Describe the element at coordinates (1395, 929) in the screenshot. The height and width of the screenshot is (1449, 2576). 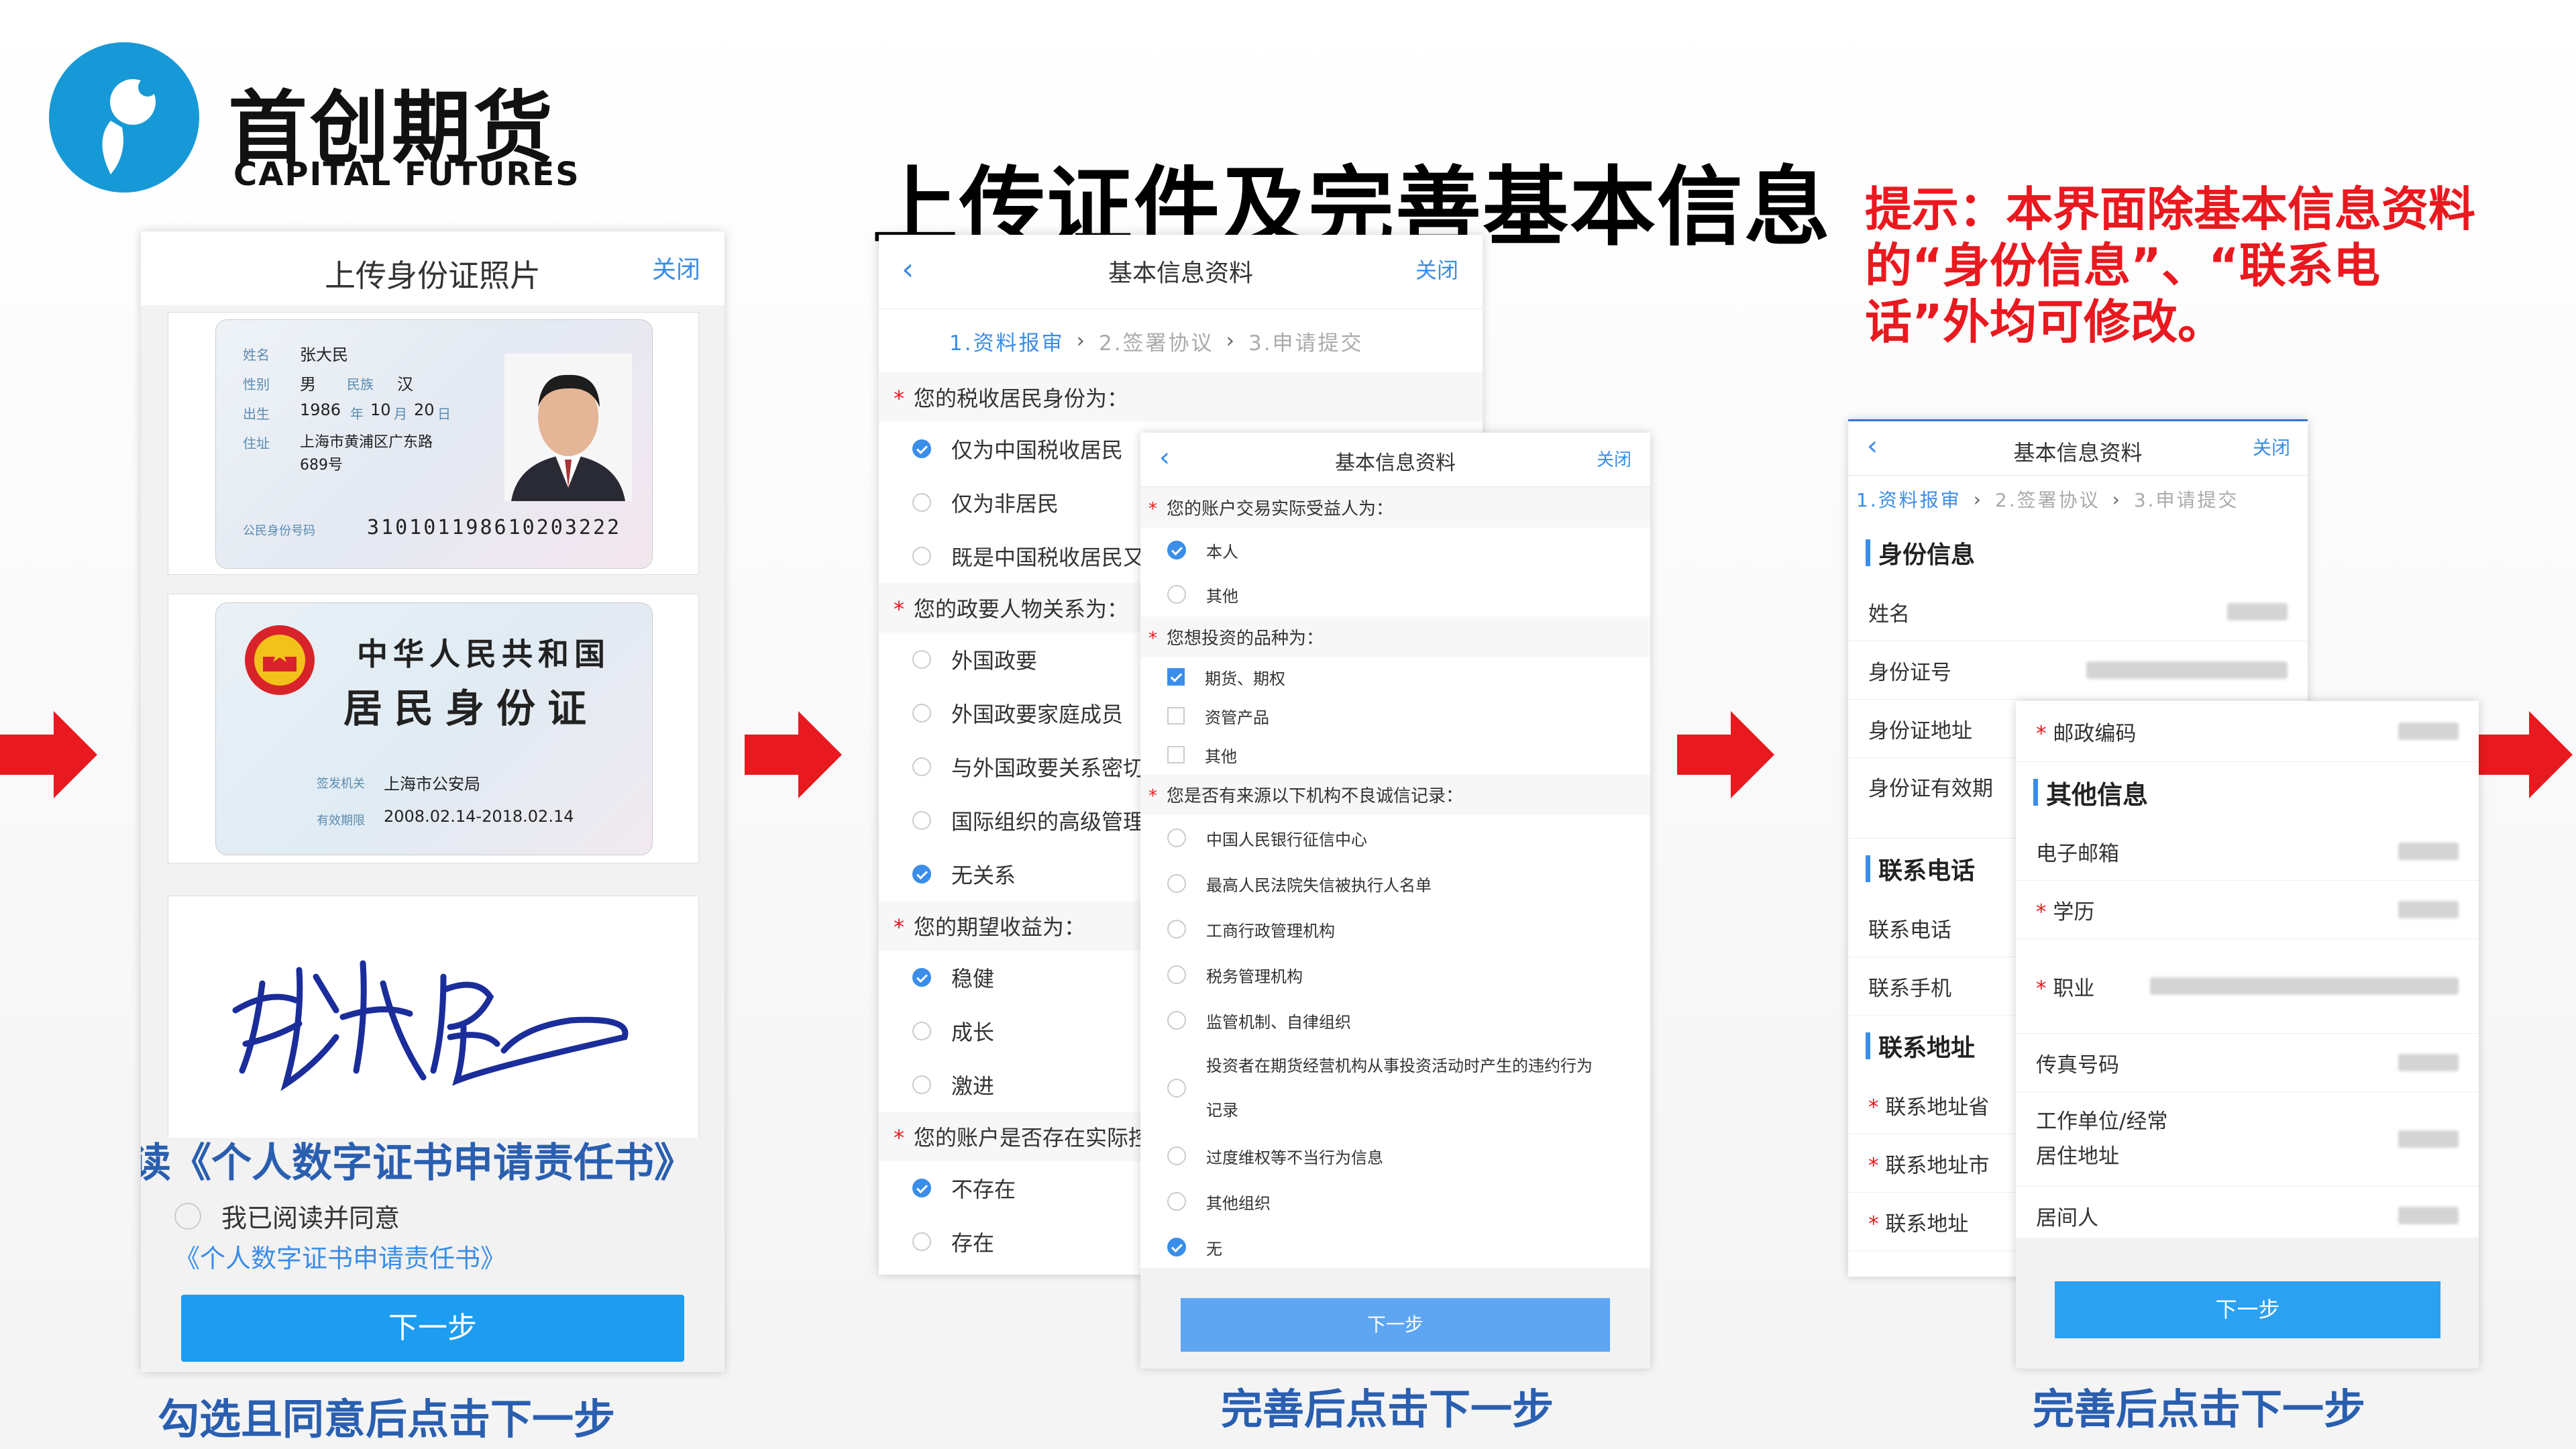
I see `option-item: 工商行政管理机构` at that location.